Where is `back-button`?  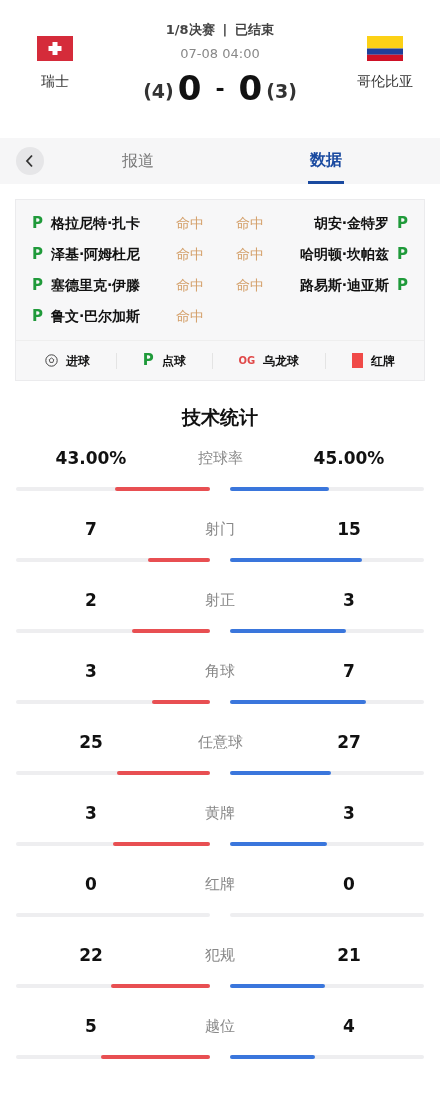
back-button is located at coordinates (30, 161).